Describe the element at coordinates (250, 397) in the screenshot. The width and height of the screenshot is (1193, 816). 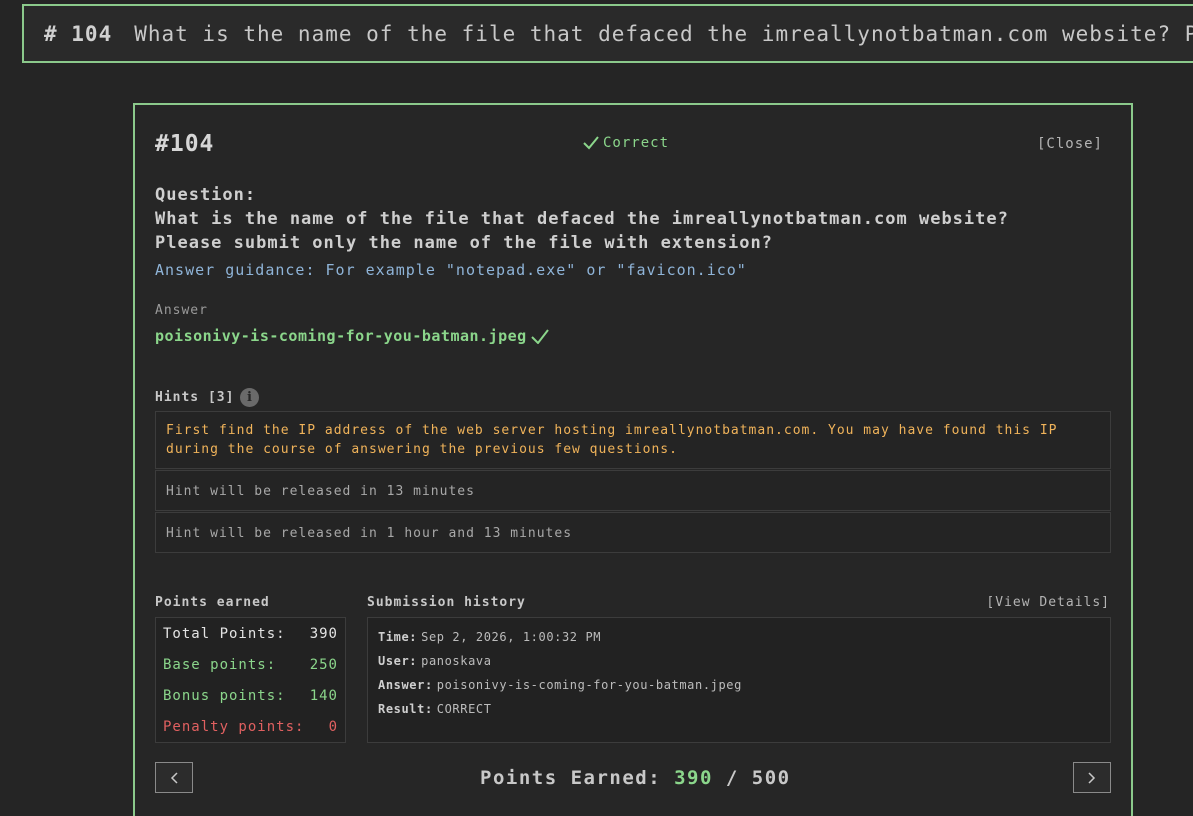
I see `info-icon: i` at that location.